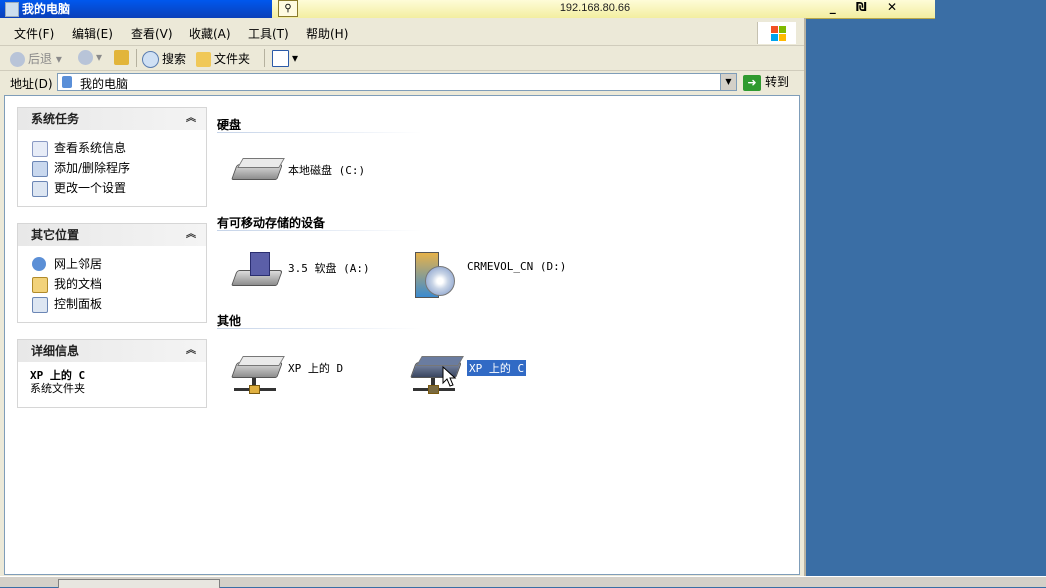  I want to click on mouse-cursor-icon, so click(449, 376).